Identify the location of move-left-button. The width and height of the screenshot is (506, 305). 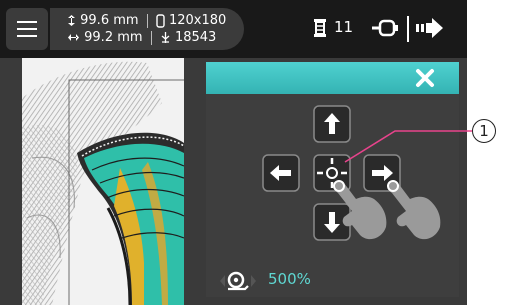
(281, 173).